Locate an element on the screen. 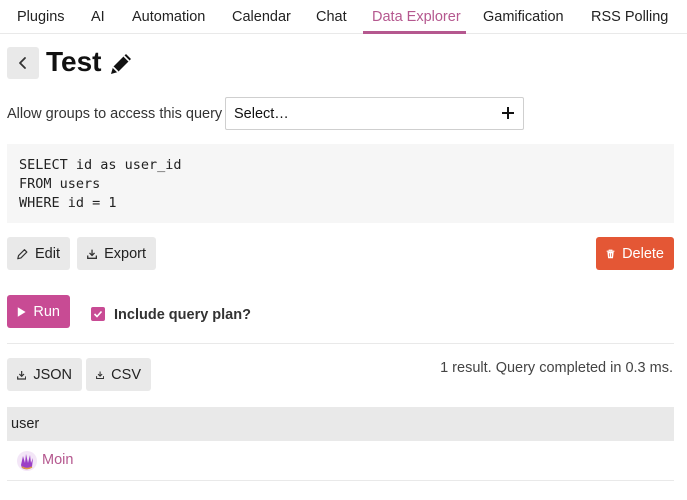 Image resolution: width=687 pixels, height=500 pixels. user-link: Moin is located at coordinates (57, 460).